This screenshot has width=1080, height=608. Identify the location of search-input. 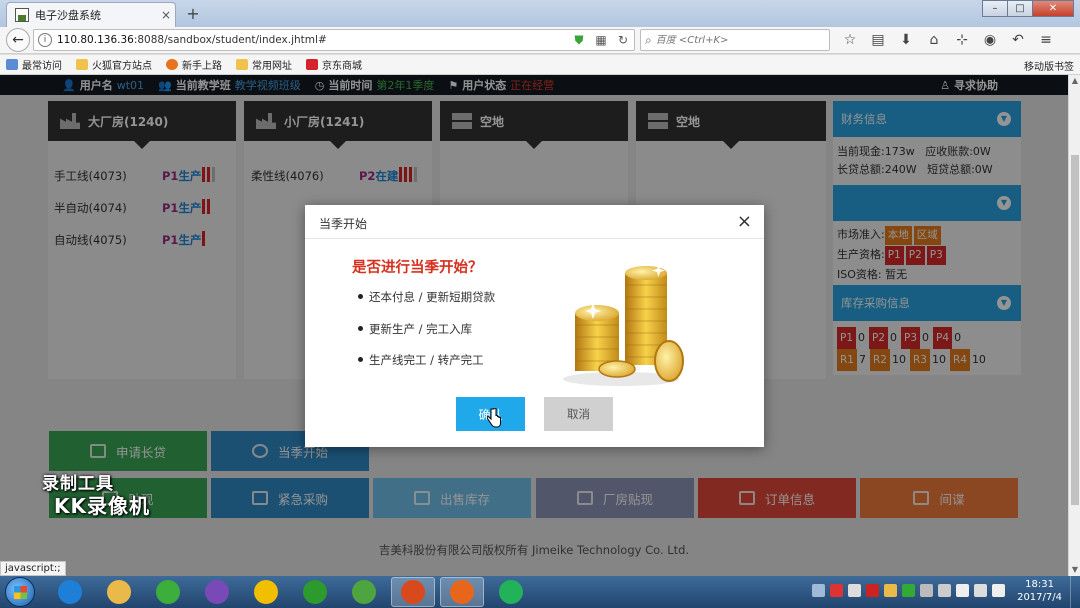
(735, 40).